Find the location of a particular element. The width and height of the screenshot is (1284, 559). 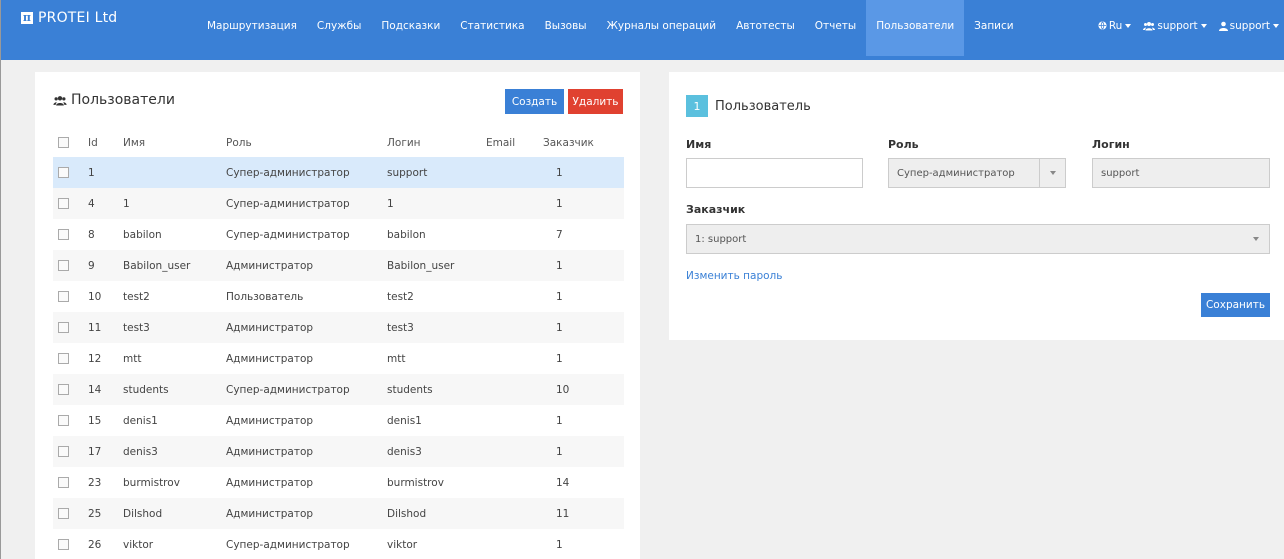

table-row: 25 Dilshod Администратор Dilshod 11 is located at coordinates (338, 513).